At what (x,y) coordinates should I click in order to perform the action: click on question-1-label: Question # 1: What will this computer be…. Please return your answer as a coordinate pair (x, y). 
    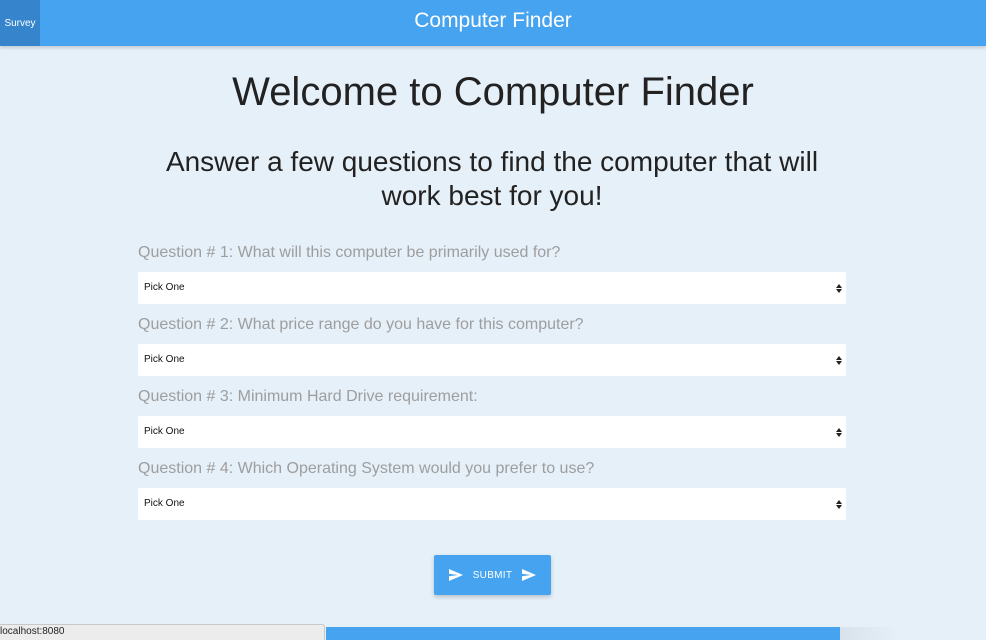
    Looking at the image, I should click on (349, 252).